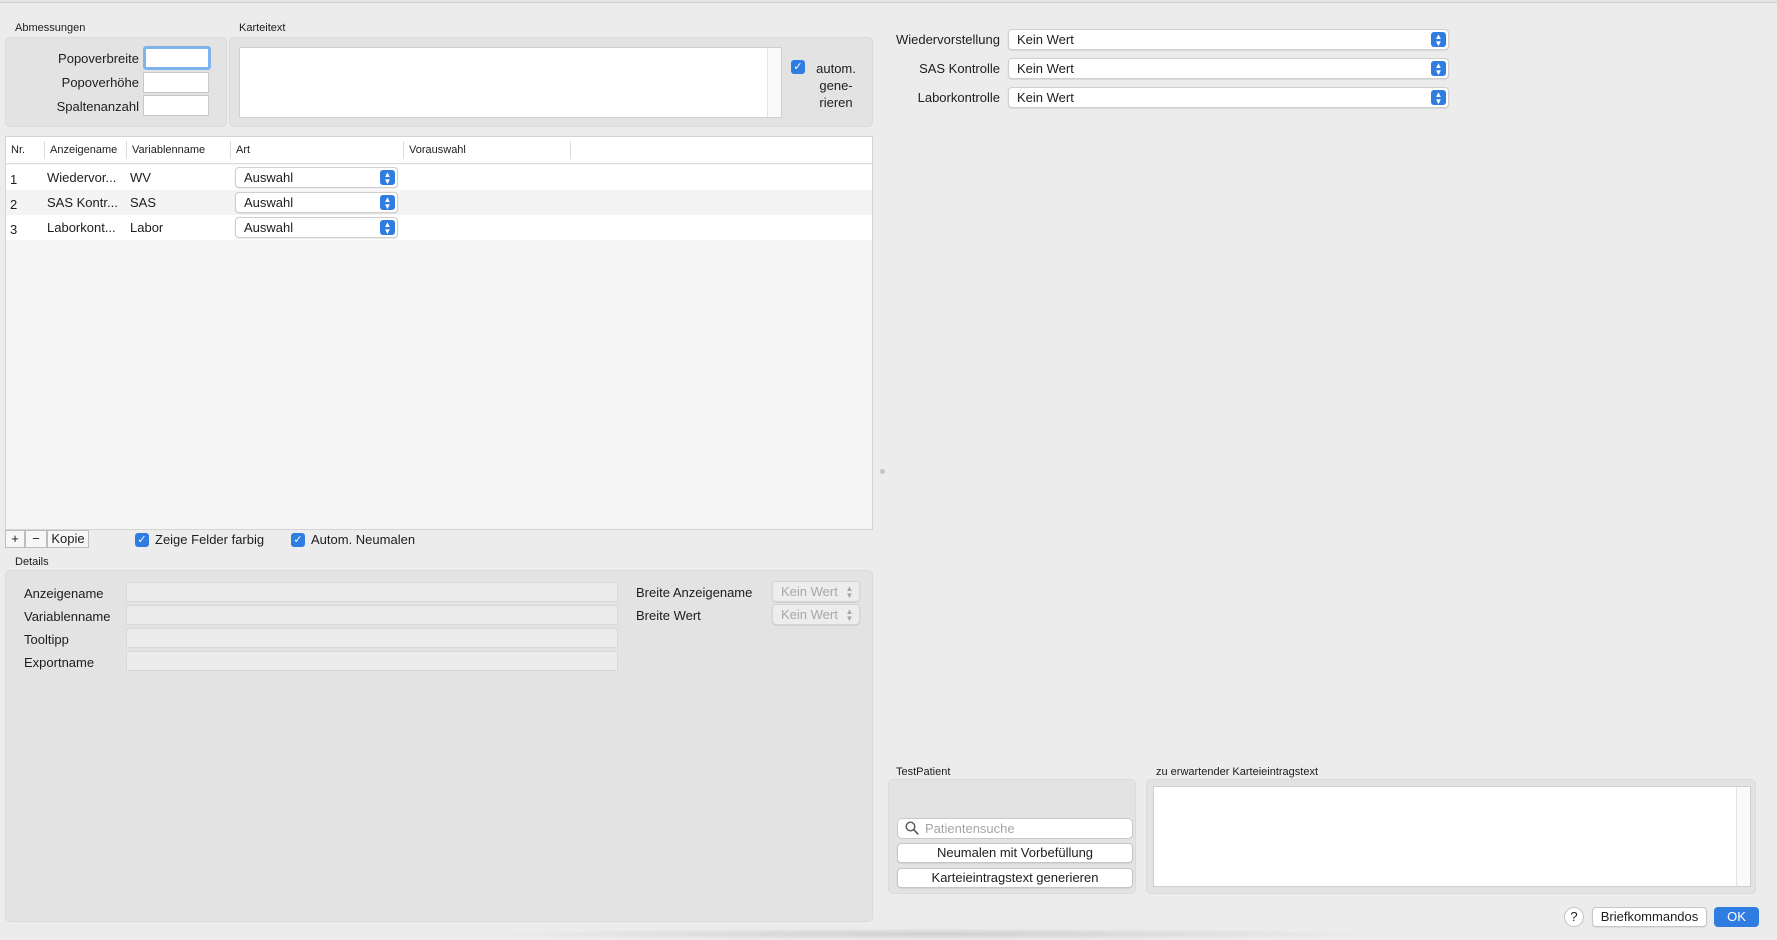 The height and width of the screenshot is (940, 1777). Describe the element at coordinates (64, 593) in the screenshot. I see `display-name-label: Anzeigename` at that location.